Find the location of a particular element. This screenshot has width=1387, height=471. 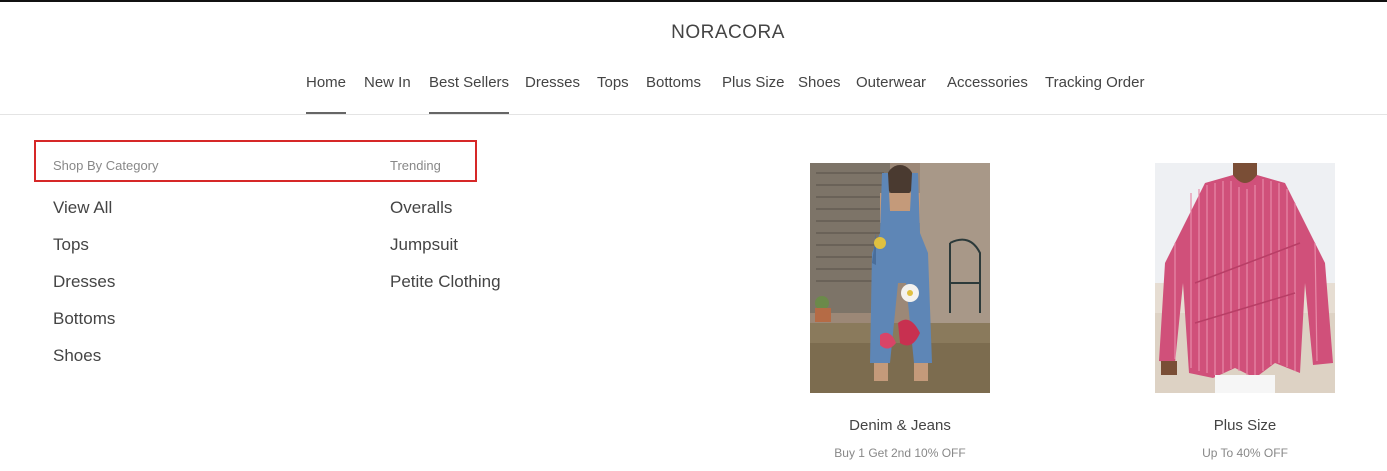

nav-shoes: Shoes is located at coordinates (819, 93).